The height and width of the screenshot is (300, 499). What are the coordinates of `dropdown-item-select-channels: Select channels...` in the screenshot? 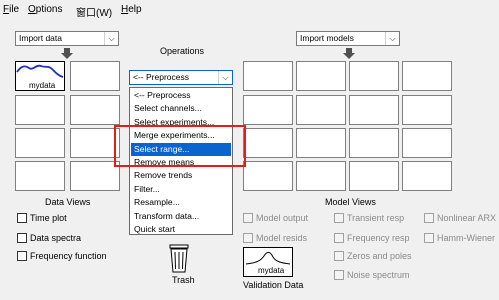 It's located at (181, 108).